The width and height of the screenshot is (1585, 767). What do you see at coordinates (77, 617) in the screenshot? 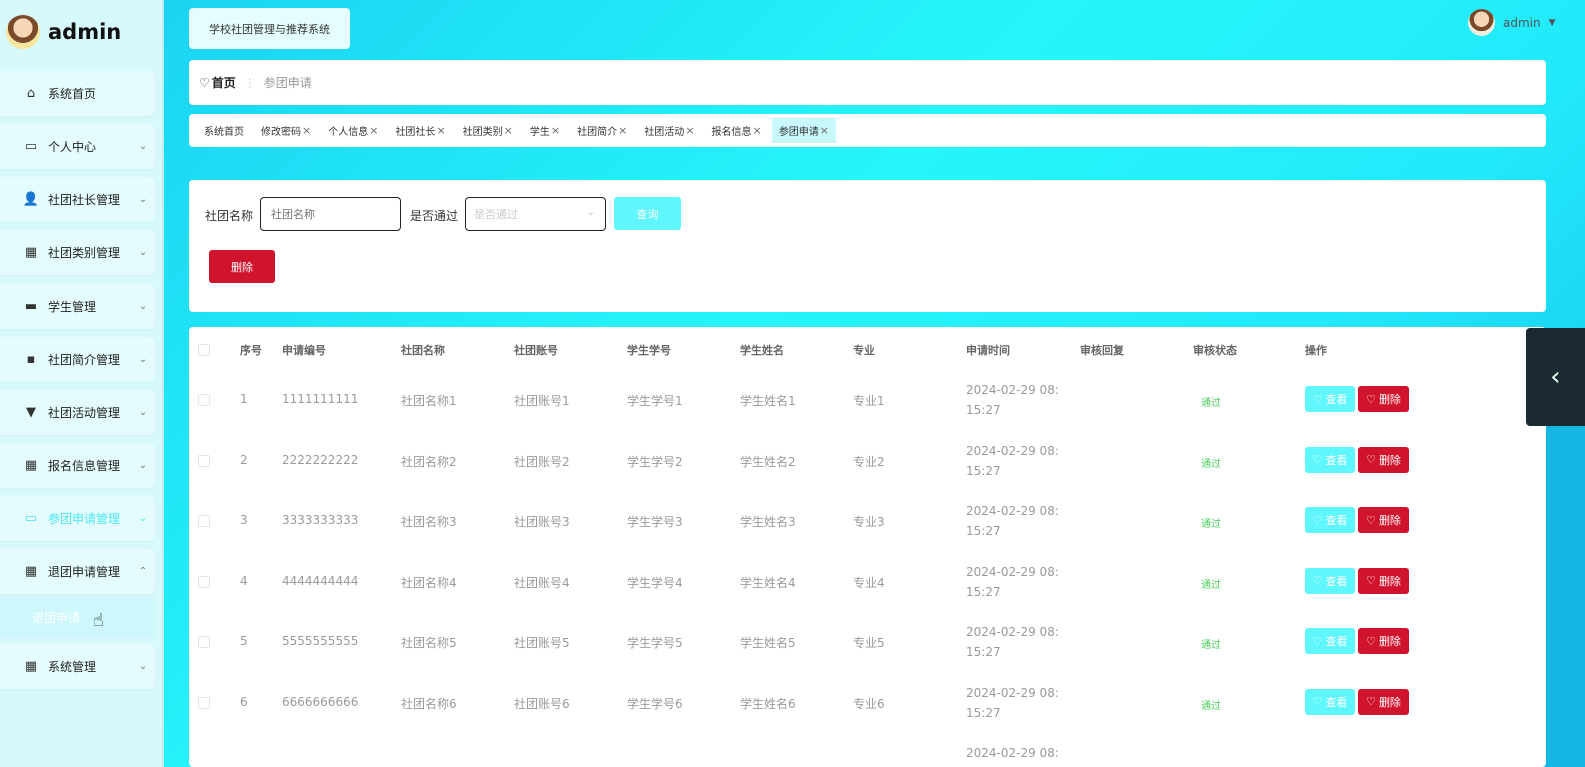
I see `submenu-item-quit-apply: 退团申请` at bounding box center [77, 617].